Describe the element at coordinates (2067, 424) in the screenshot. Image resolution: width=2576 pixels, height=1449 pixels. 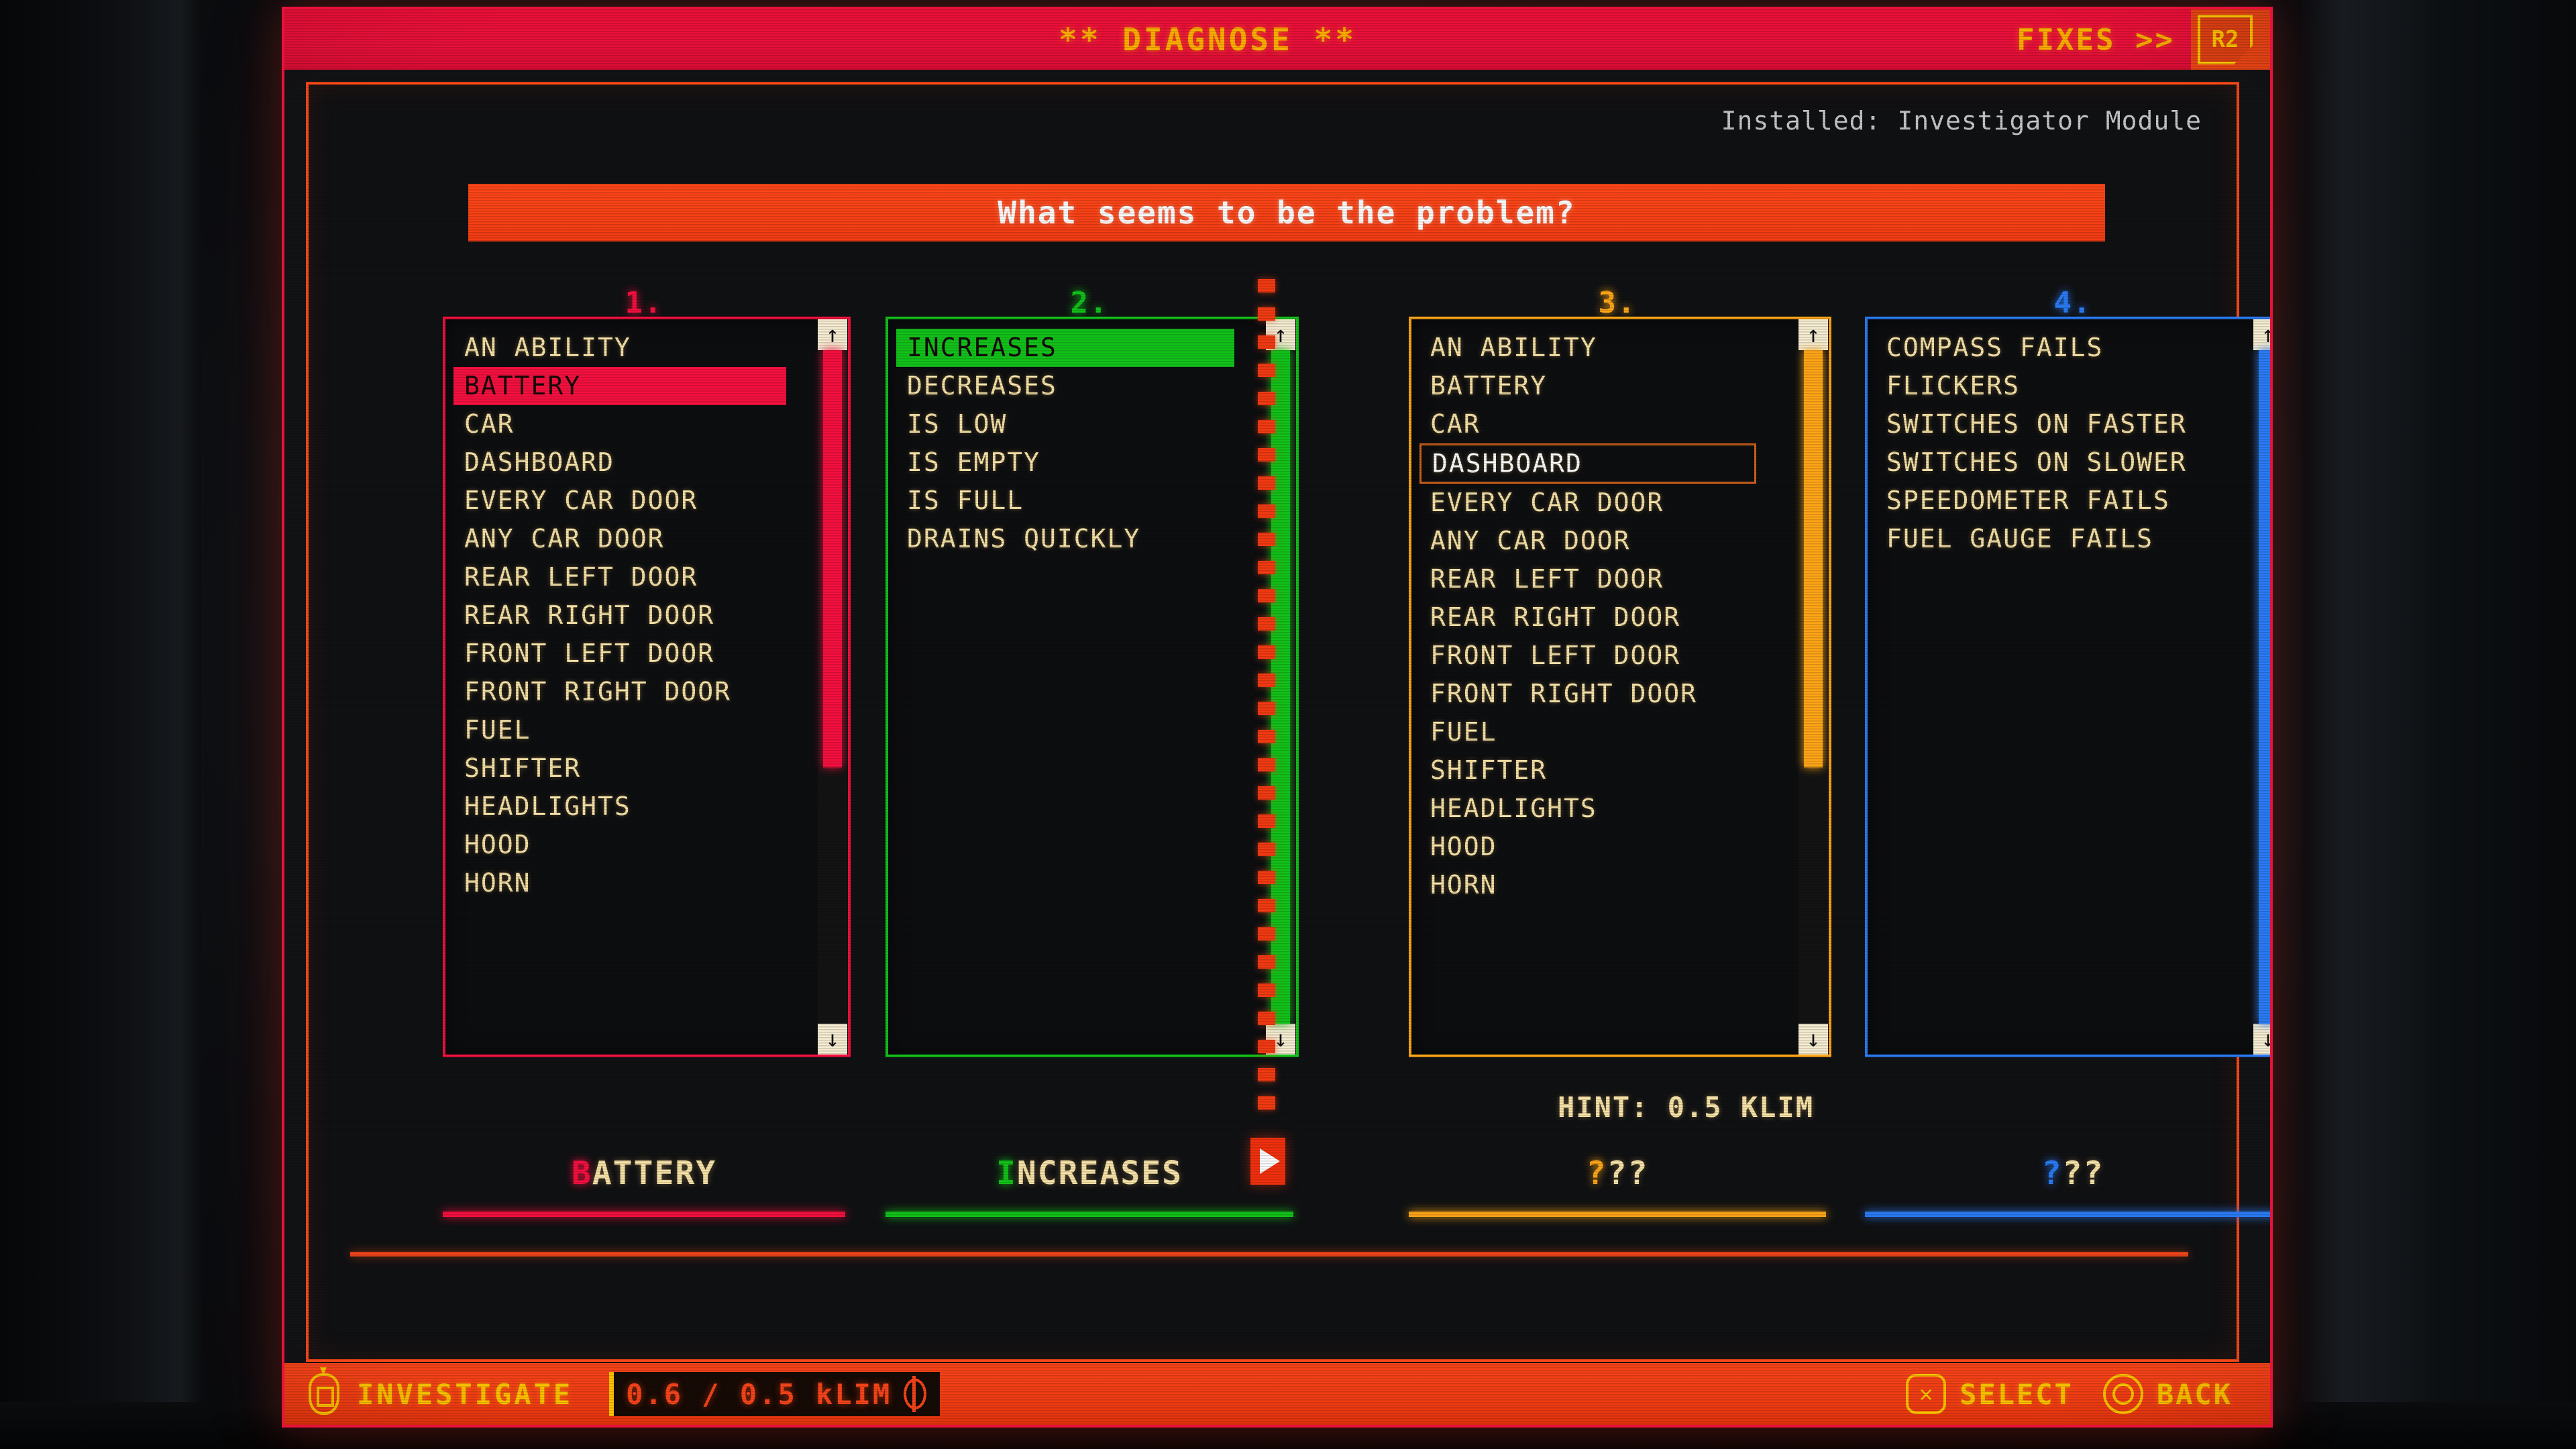
I see `list-item: SWITCHES ON FASTER` at that location.